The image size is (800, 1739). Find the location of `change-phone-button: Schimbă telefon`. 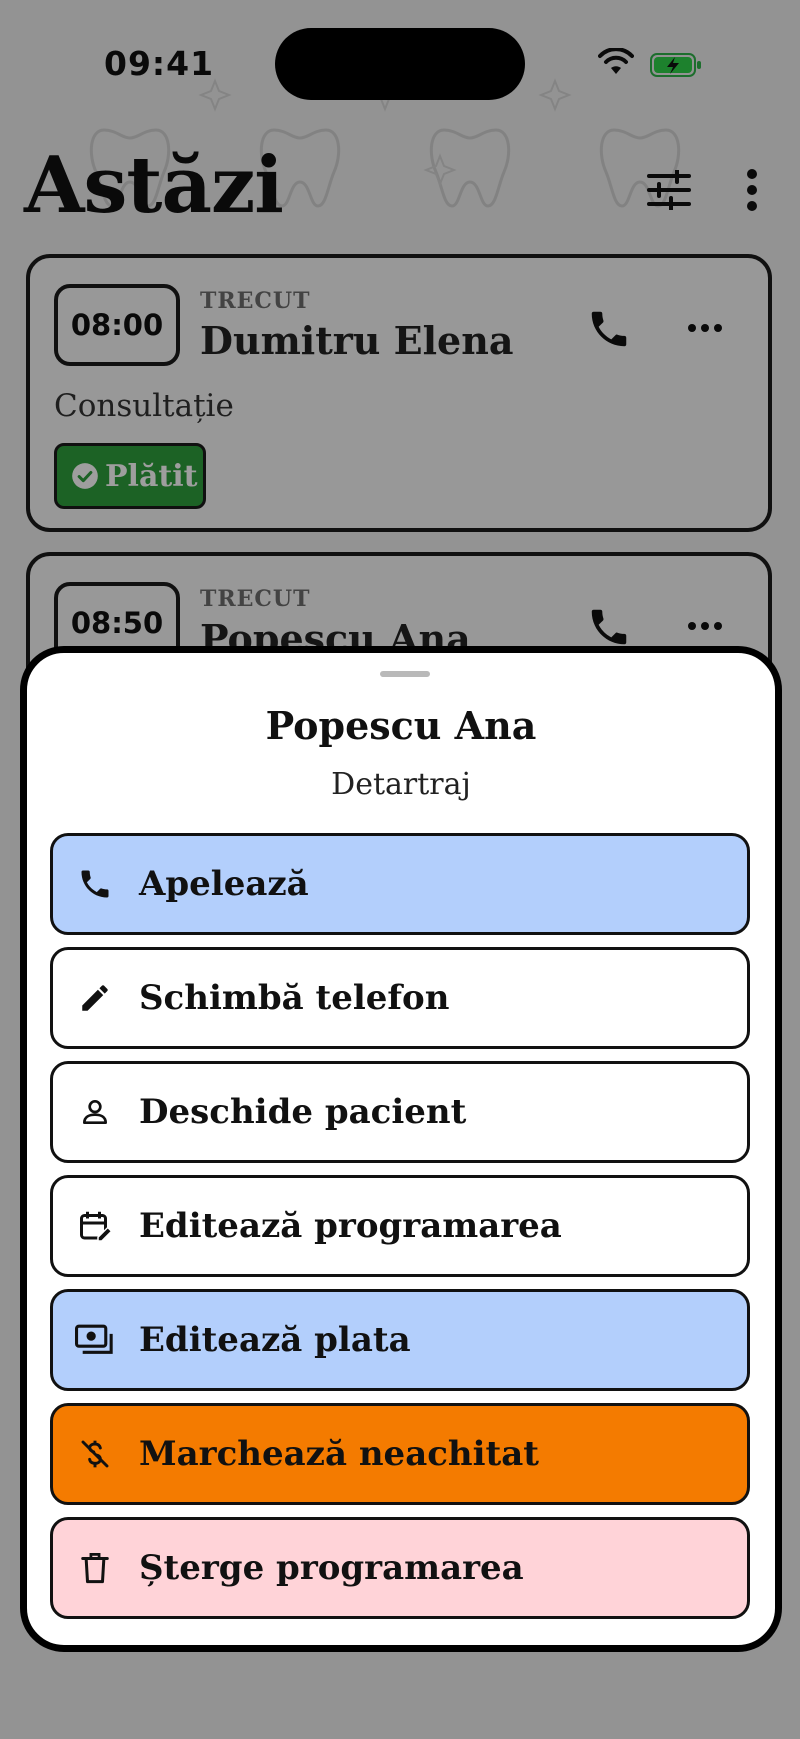

change-phone-button: Schimbă telefon is located at coordinates (400, 998).